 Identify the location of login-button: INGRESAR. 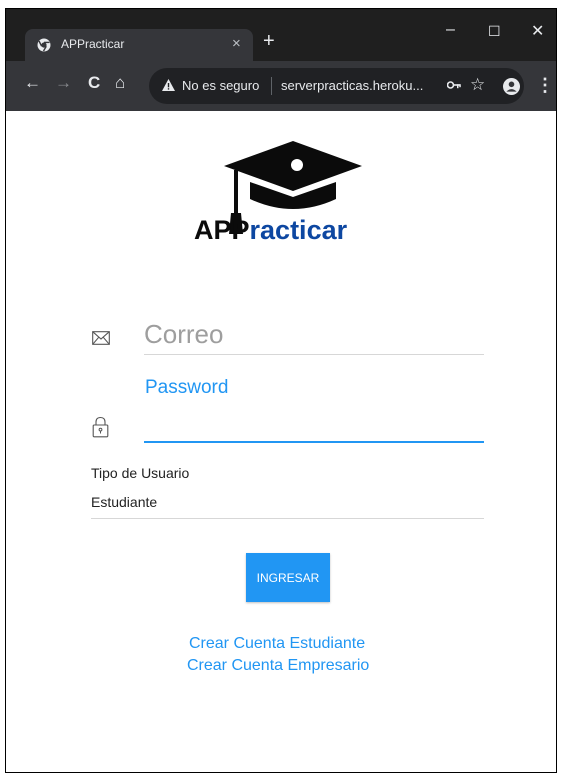
(288, 577).